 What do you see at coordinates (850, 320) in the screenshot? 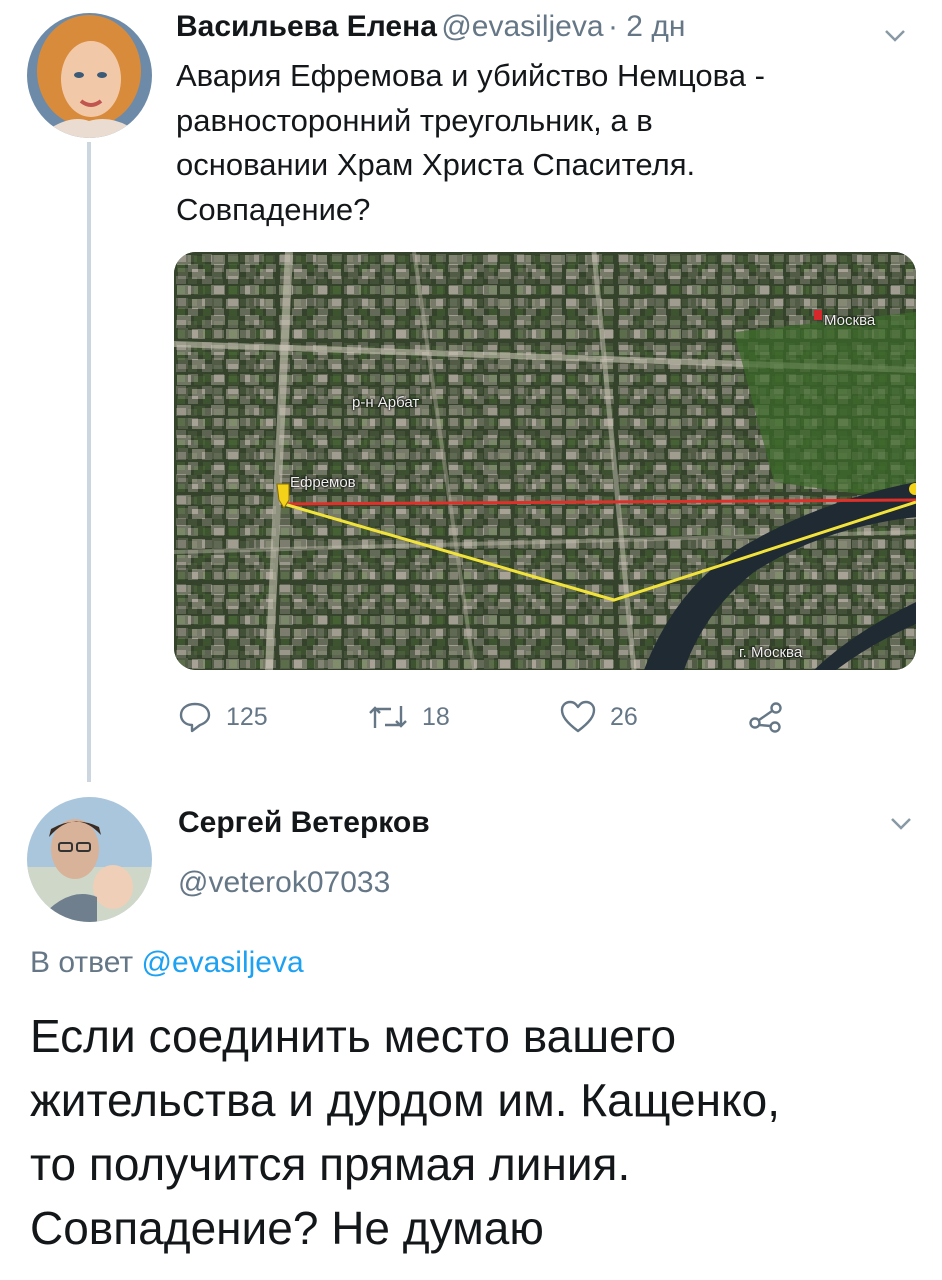
I see `map-label-moscow-top: Москва` at bounding box center [850, 320].